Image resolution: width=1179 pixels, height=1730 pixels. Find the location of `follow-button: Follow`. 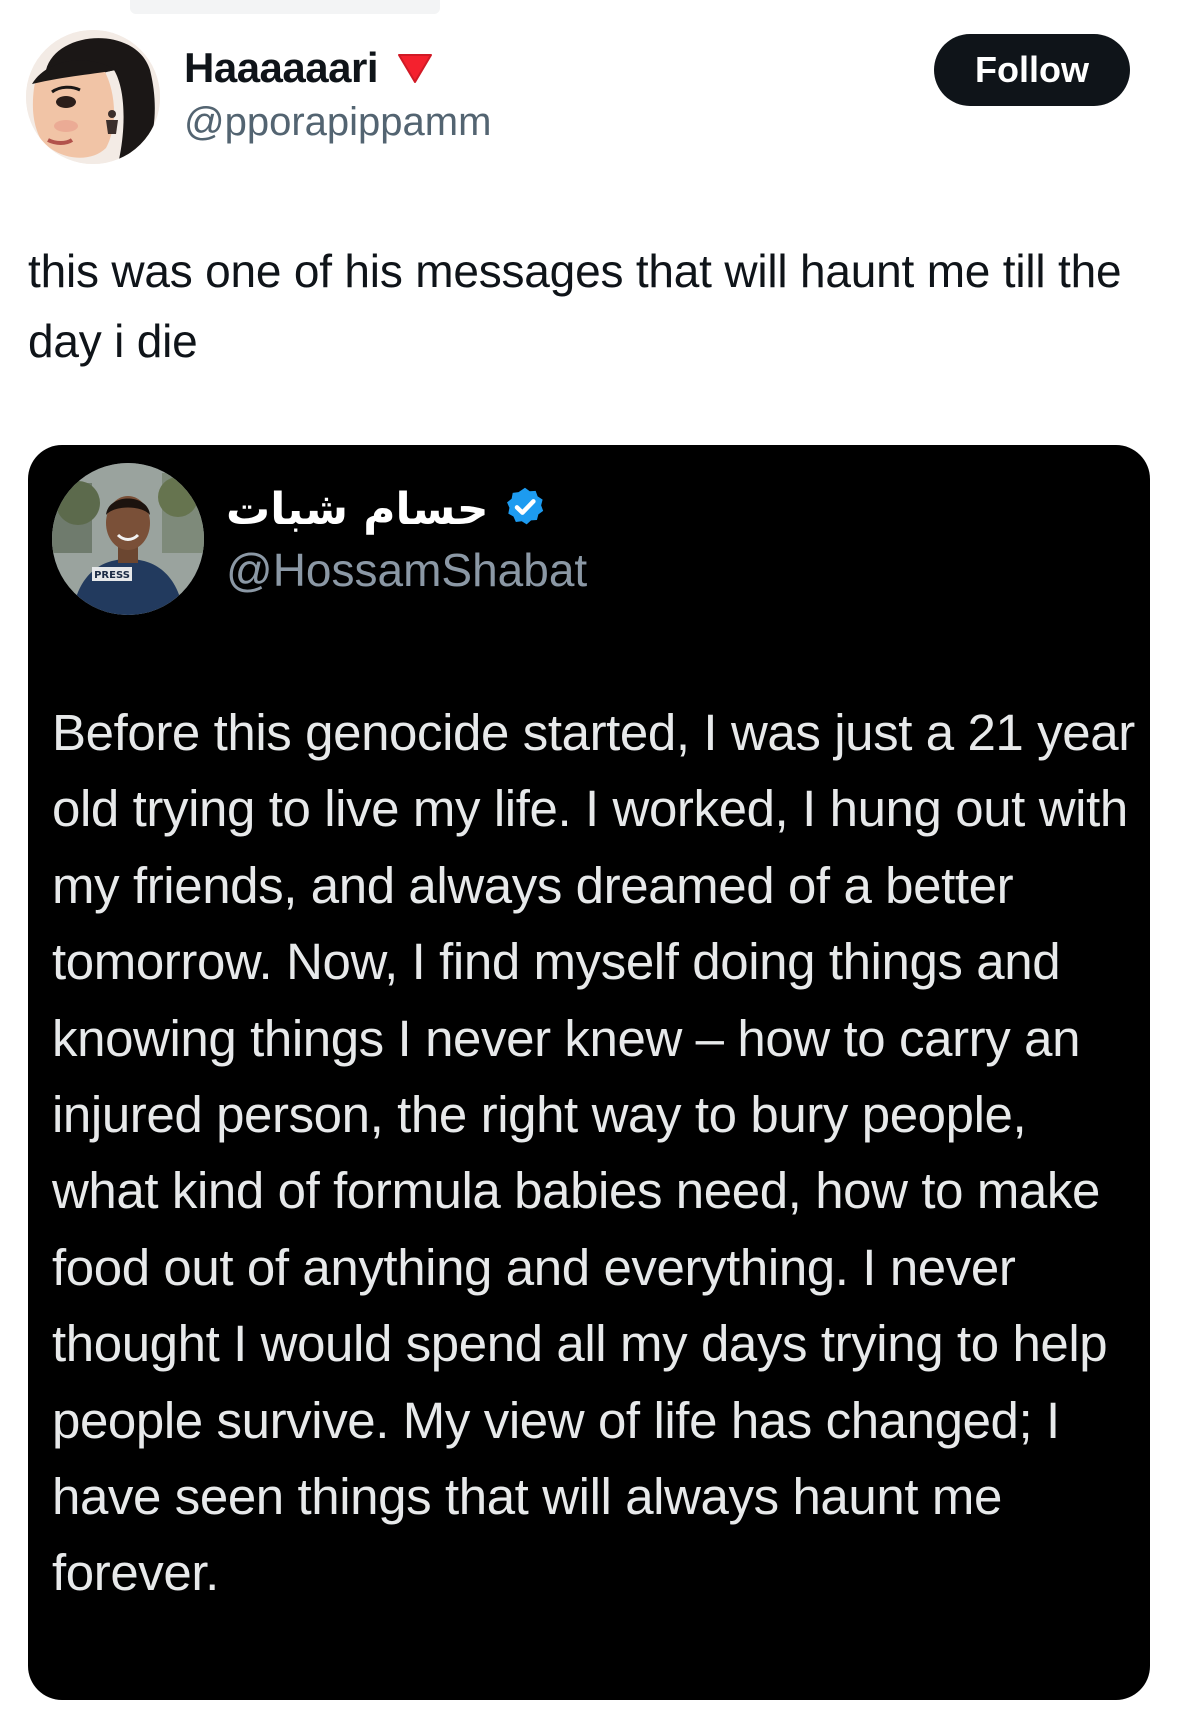

follow-button: Follow is located at coordinates (1032, 70).